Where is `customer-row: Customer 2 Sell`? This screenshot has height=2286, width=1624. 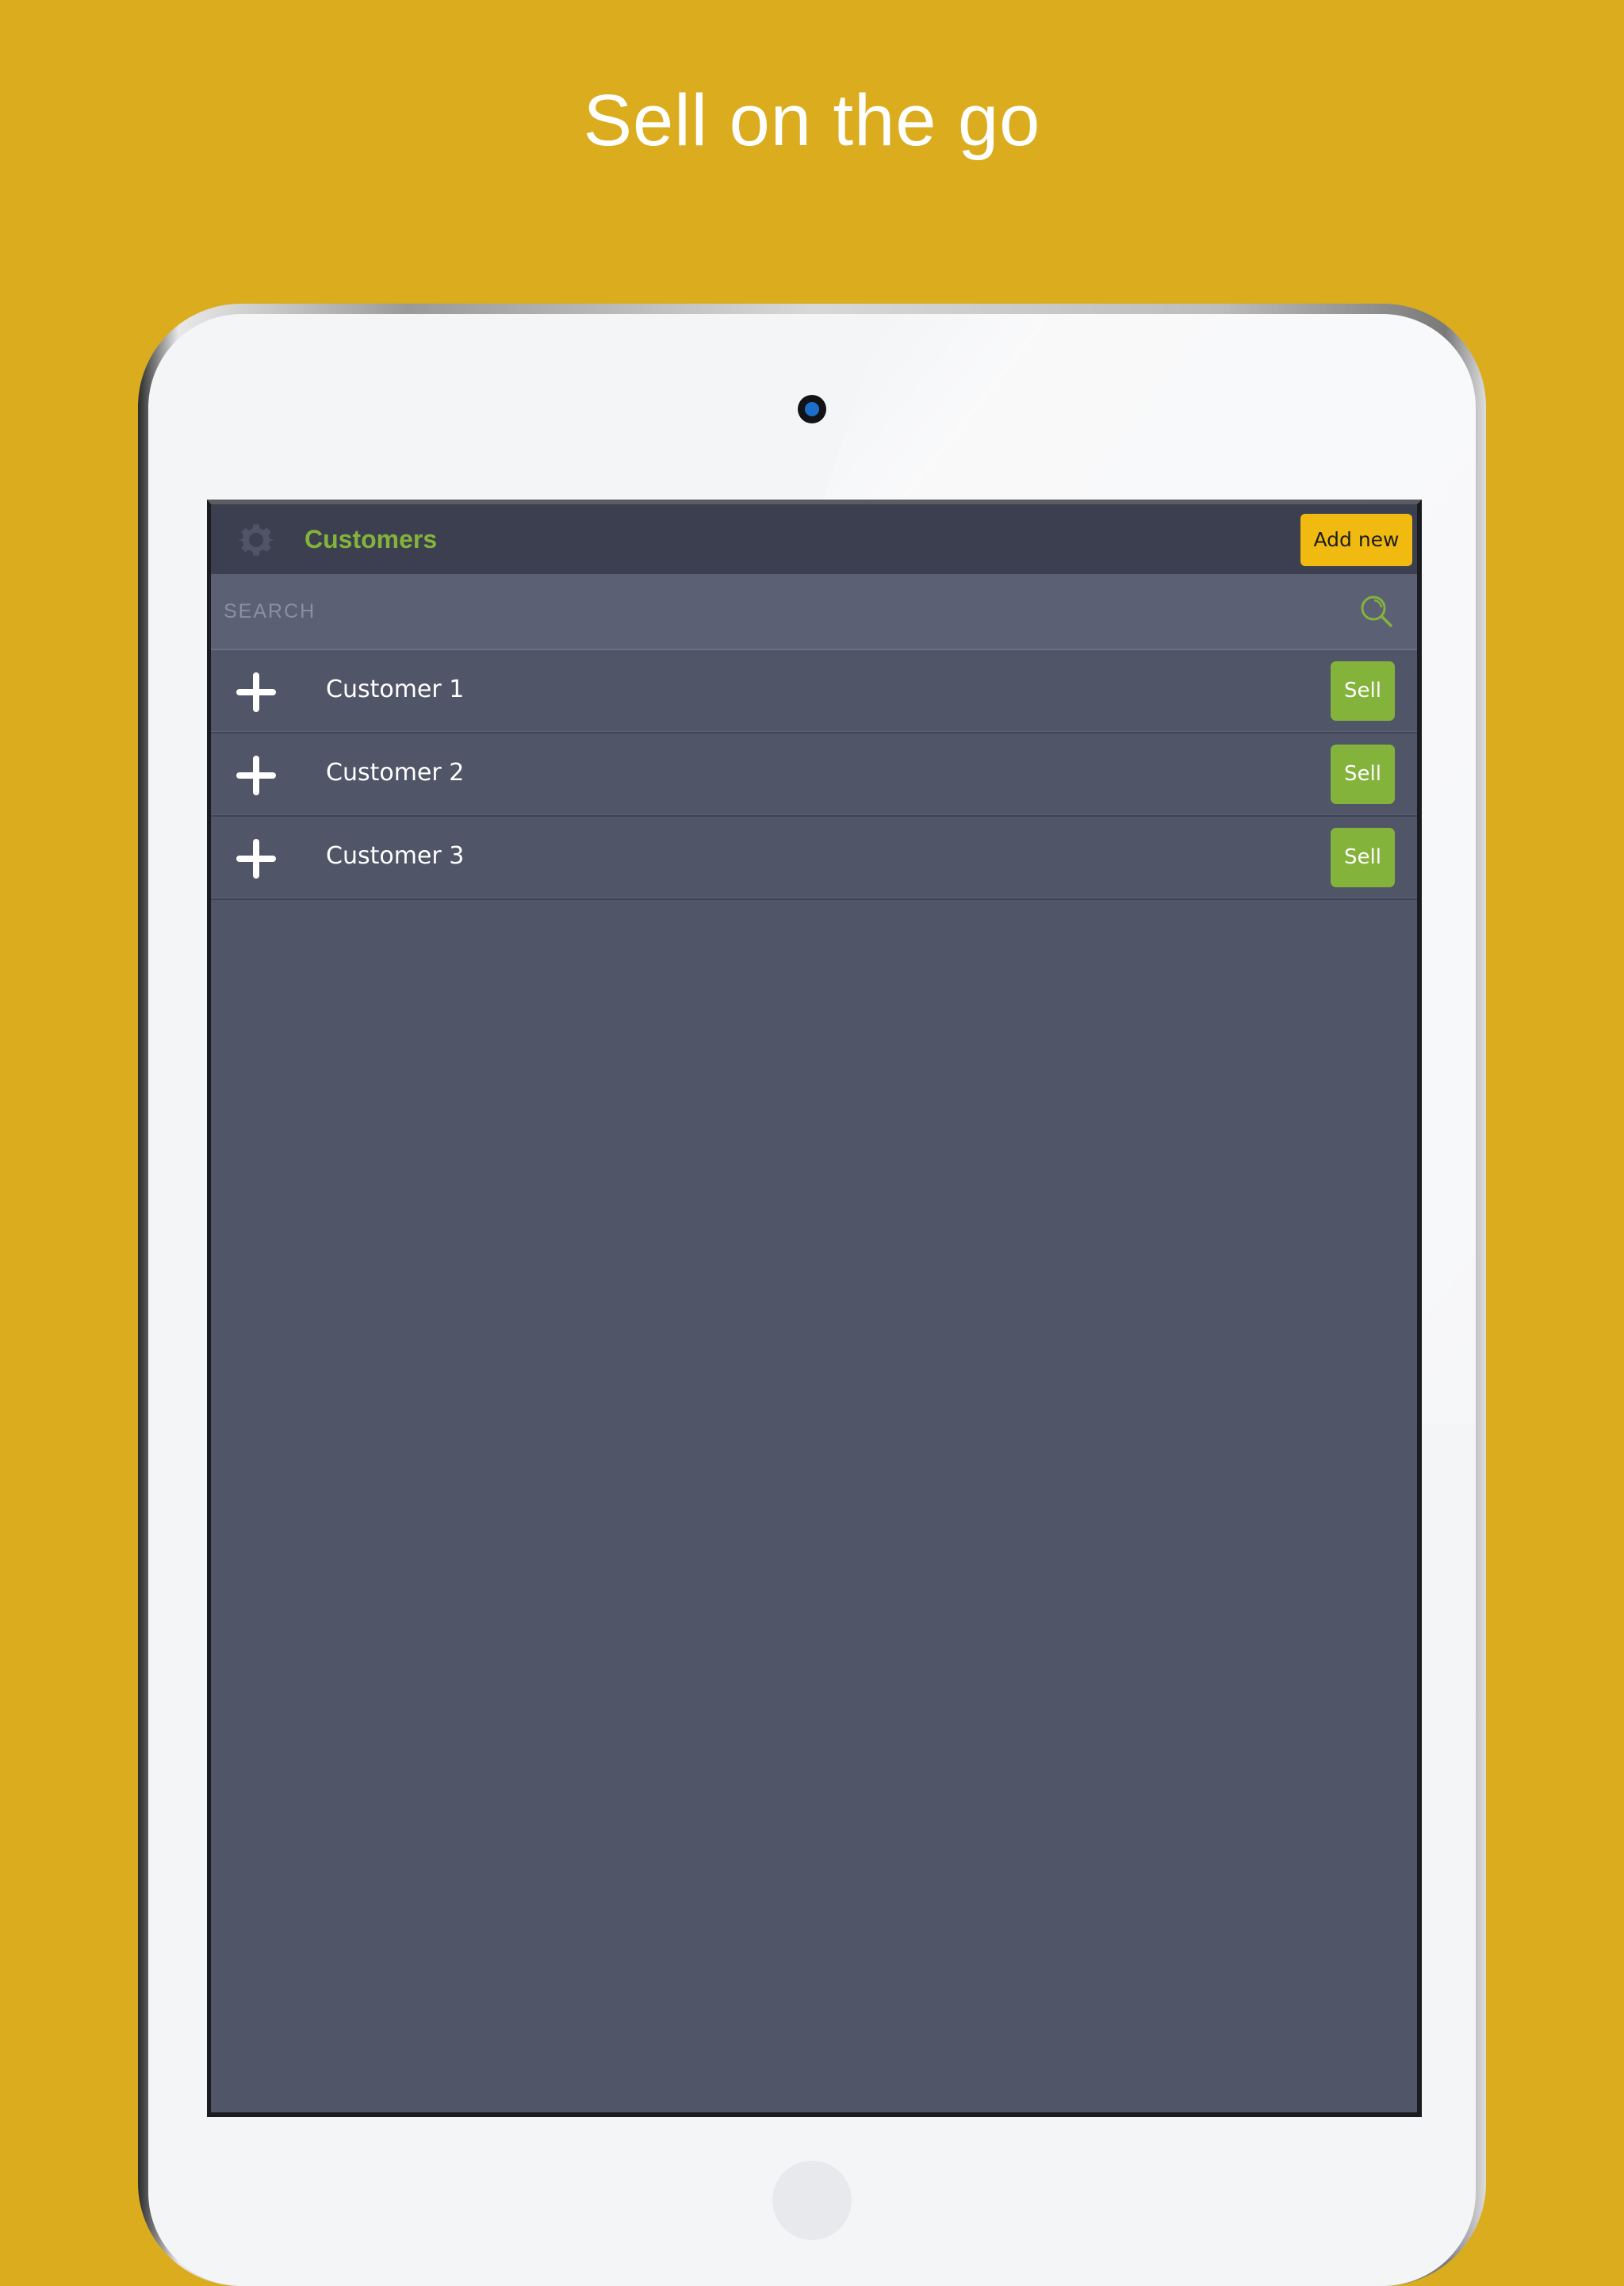
customer-row: Customer 2 Sell is located at coordinates (814, 775).